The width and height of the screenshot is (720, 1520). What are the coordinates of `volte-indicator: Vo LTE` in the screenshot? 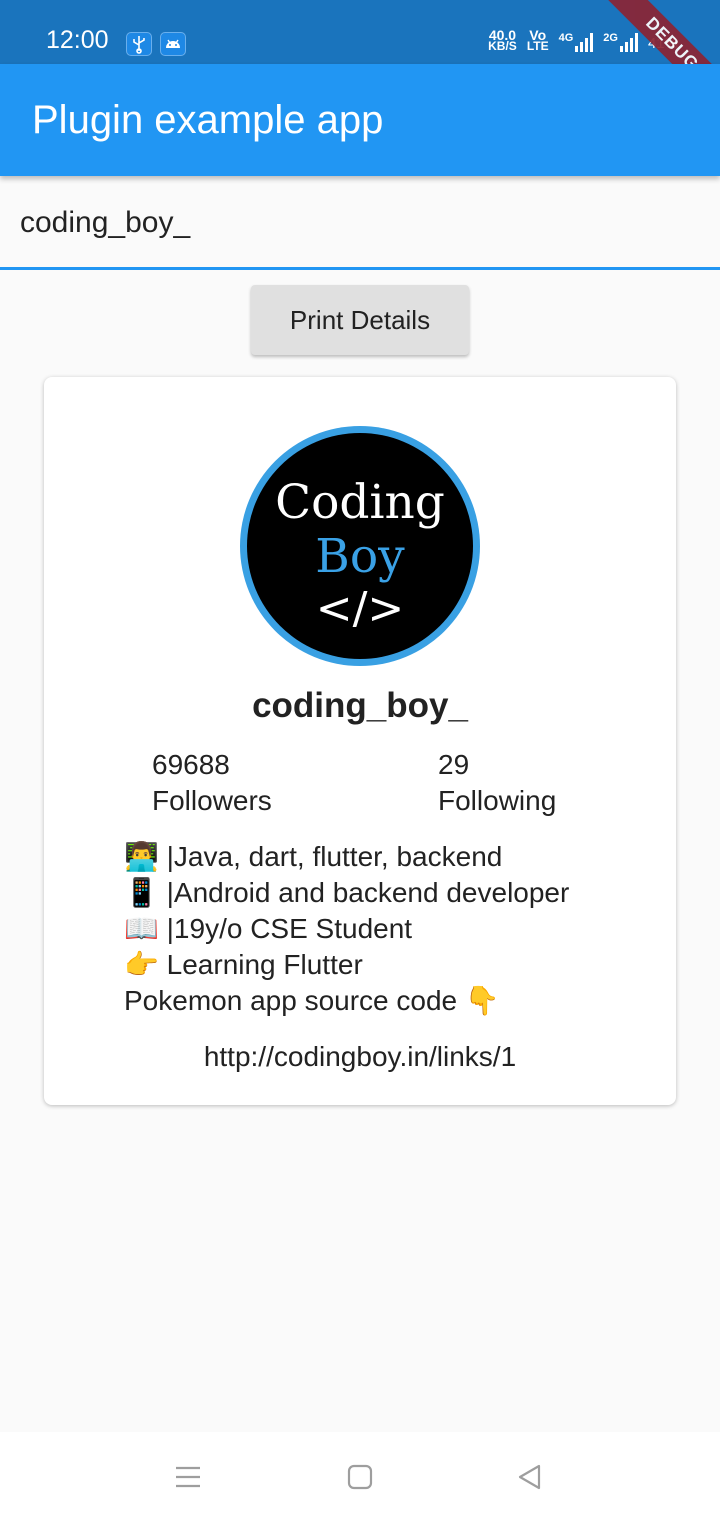 It's located at (537, 40).